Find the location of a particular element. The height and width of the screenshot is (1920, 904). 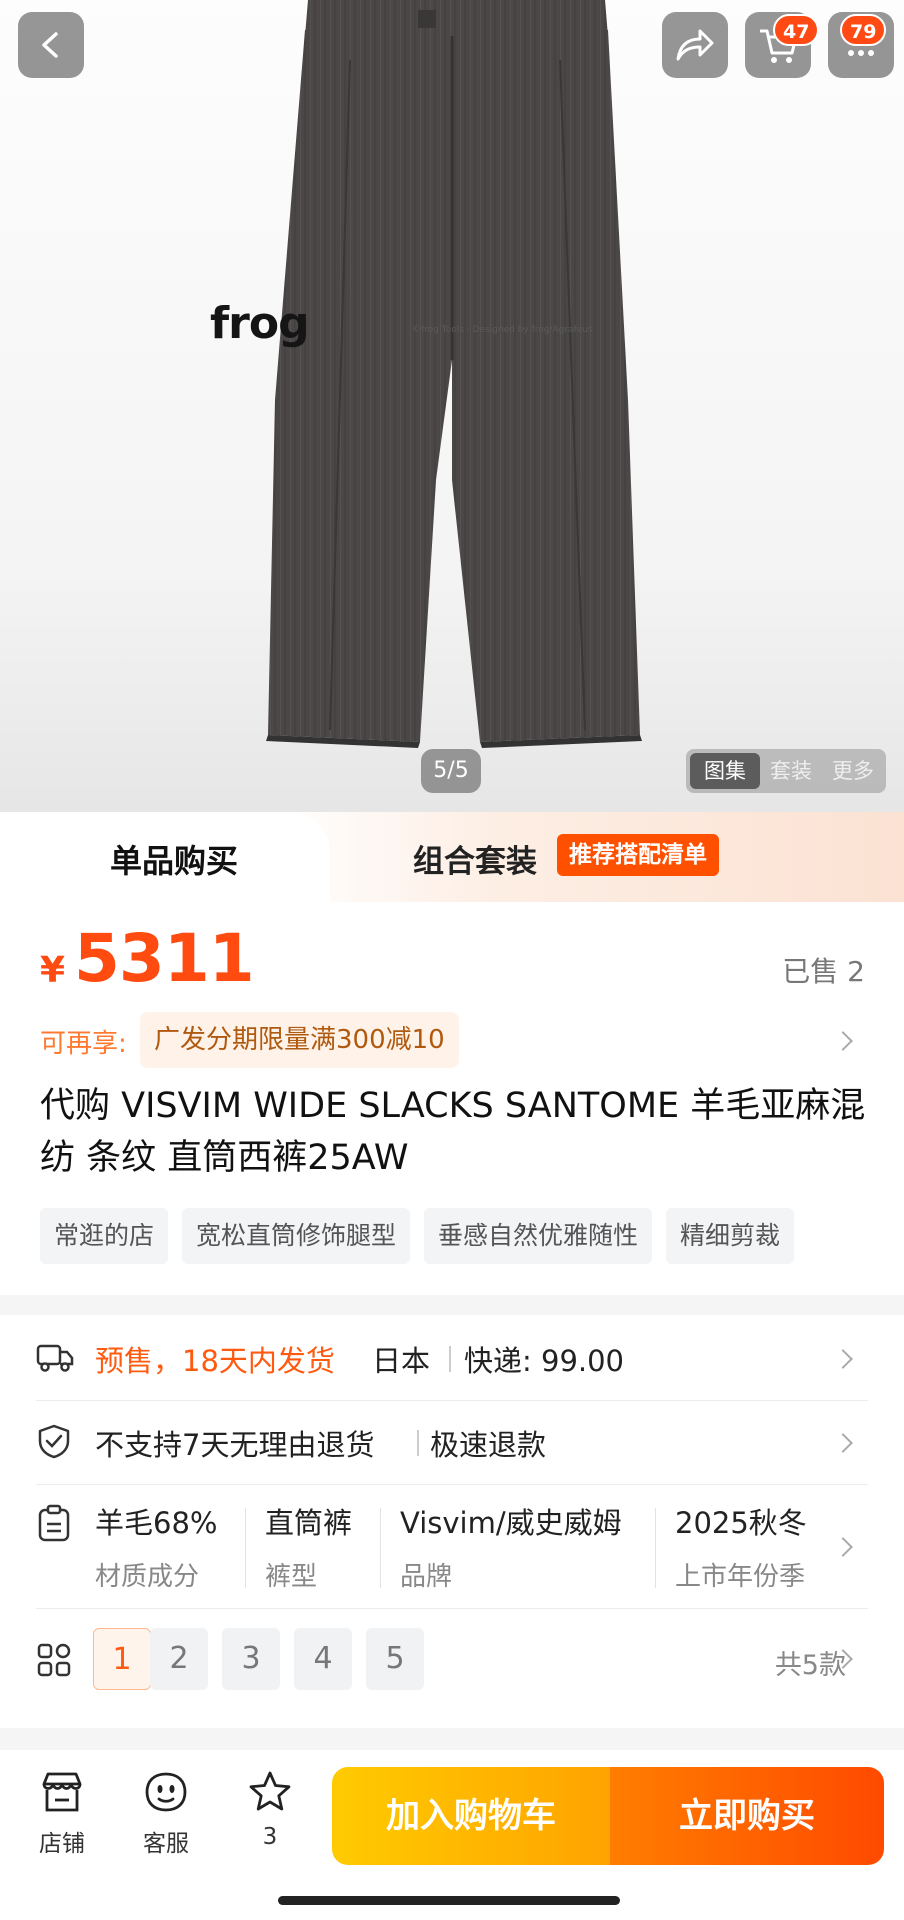

gallery-tab-set: 套装 is located at coordinates (791, 771).